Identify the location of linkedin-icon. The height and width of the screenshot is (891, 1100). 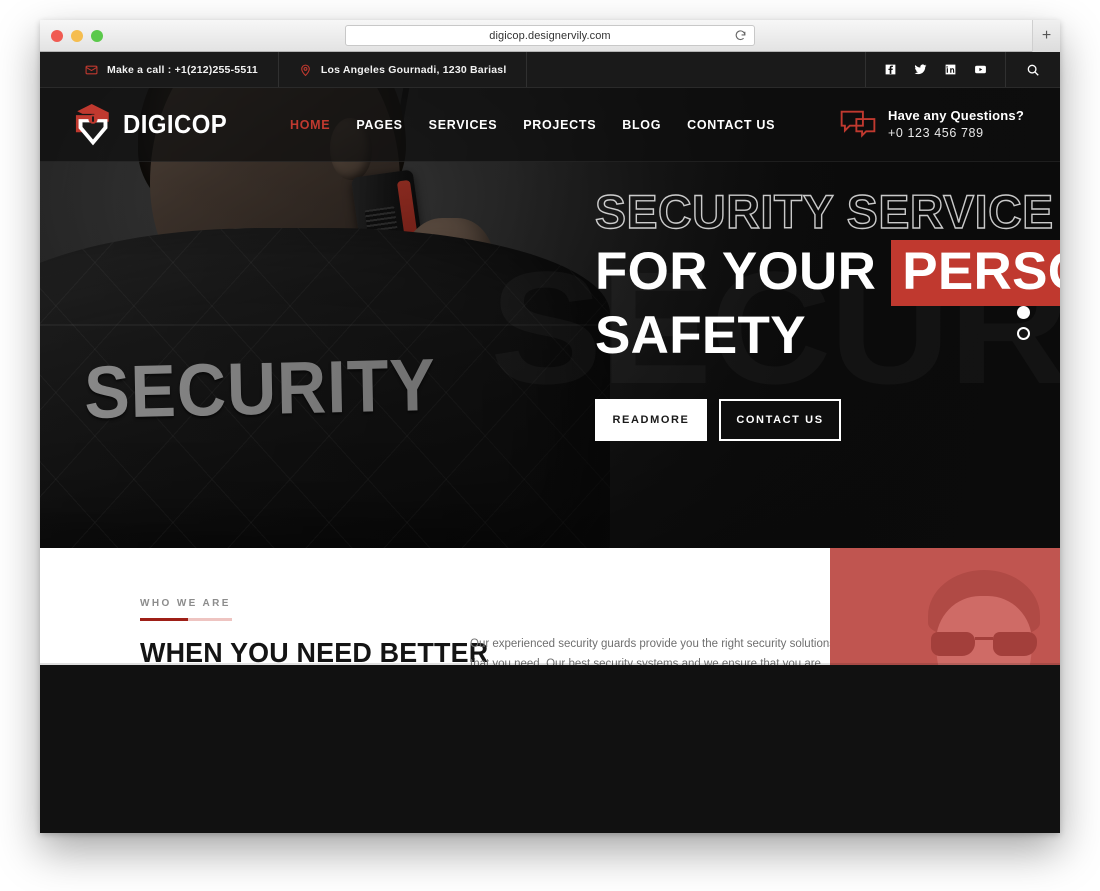
(950, 69).